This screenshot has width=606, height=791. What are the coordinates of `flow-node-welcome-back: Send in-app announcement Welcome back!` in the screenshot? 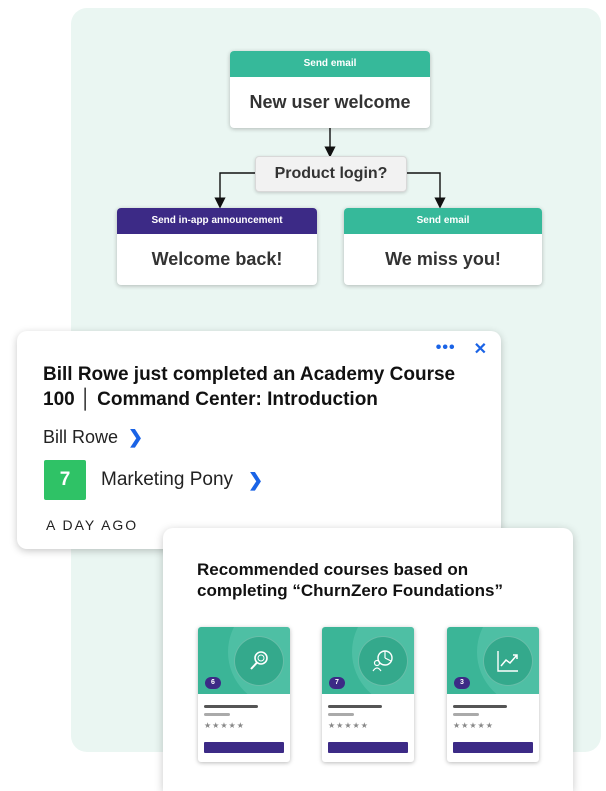 It's located at (217, 246).